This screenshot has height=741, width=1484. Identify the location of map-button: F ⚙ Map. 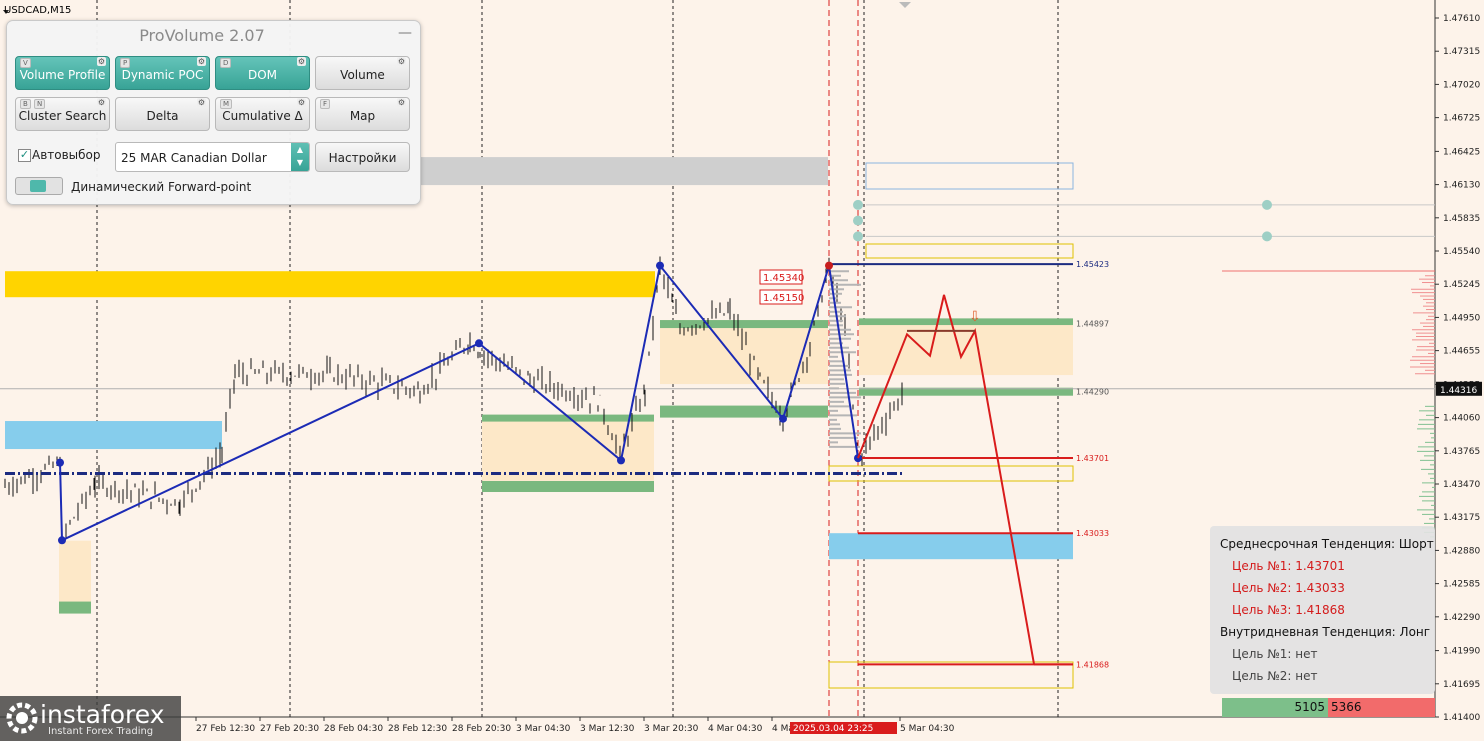
(362, 114).